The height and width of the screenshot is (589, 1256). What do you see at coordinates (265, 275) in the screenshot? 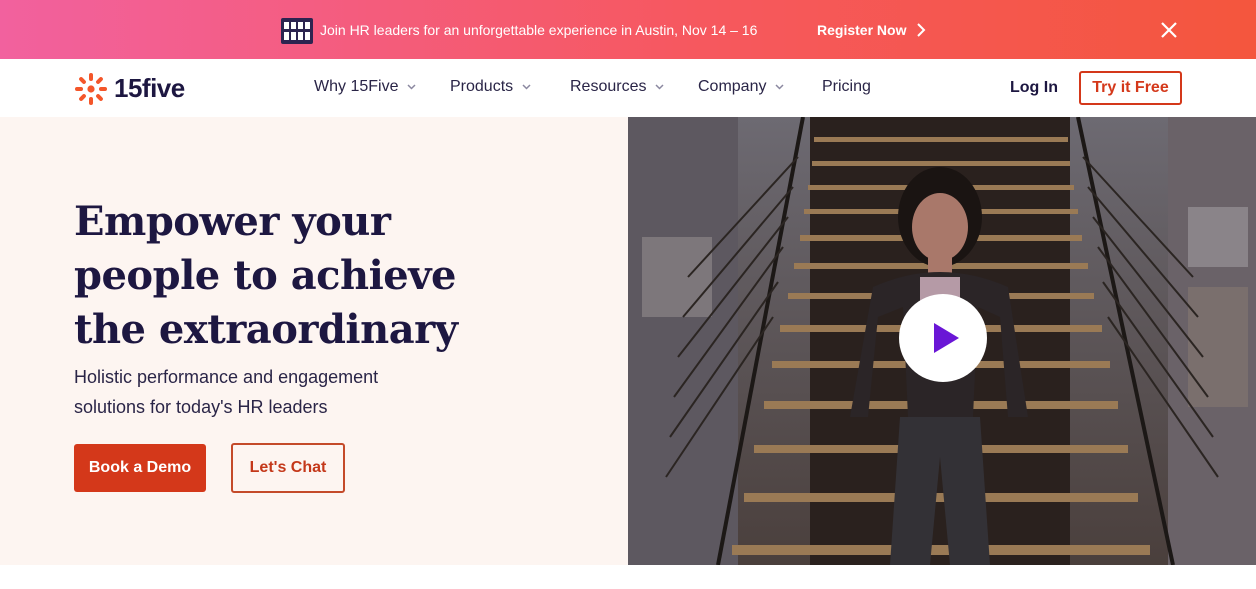
I see `headline-line: people to achieve` at bounding box center [265, 275].